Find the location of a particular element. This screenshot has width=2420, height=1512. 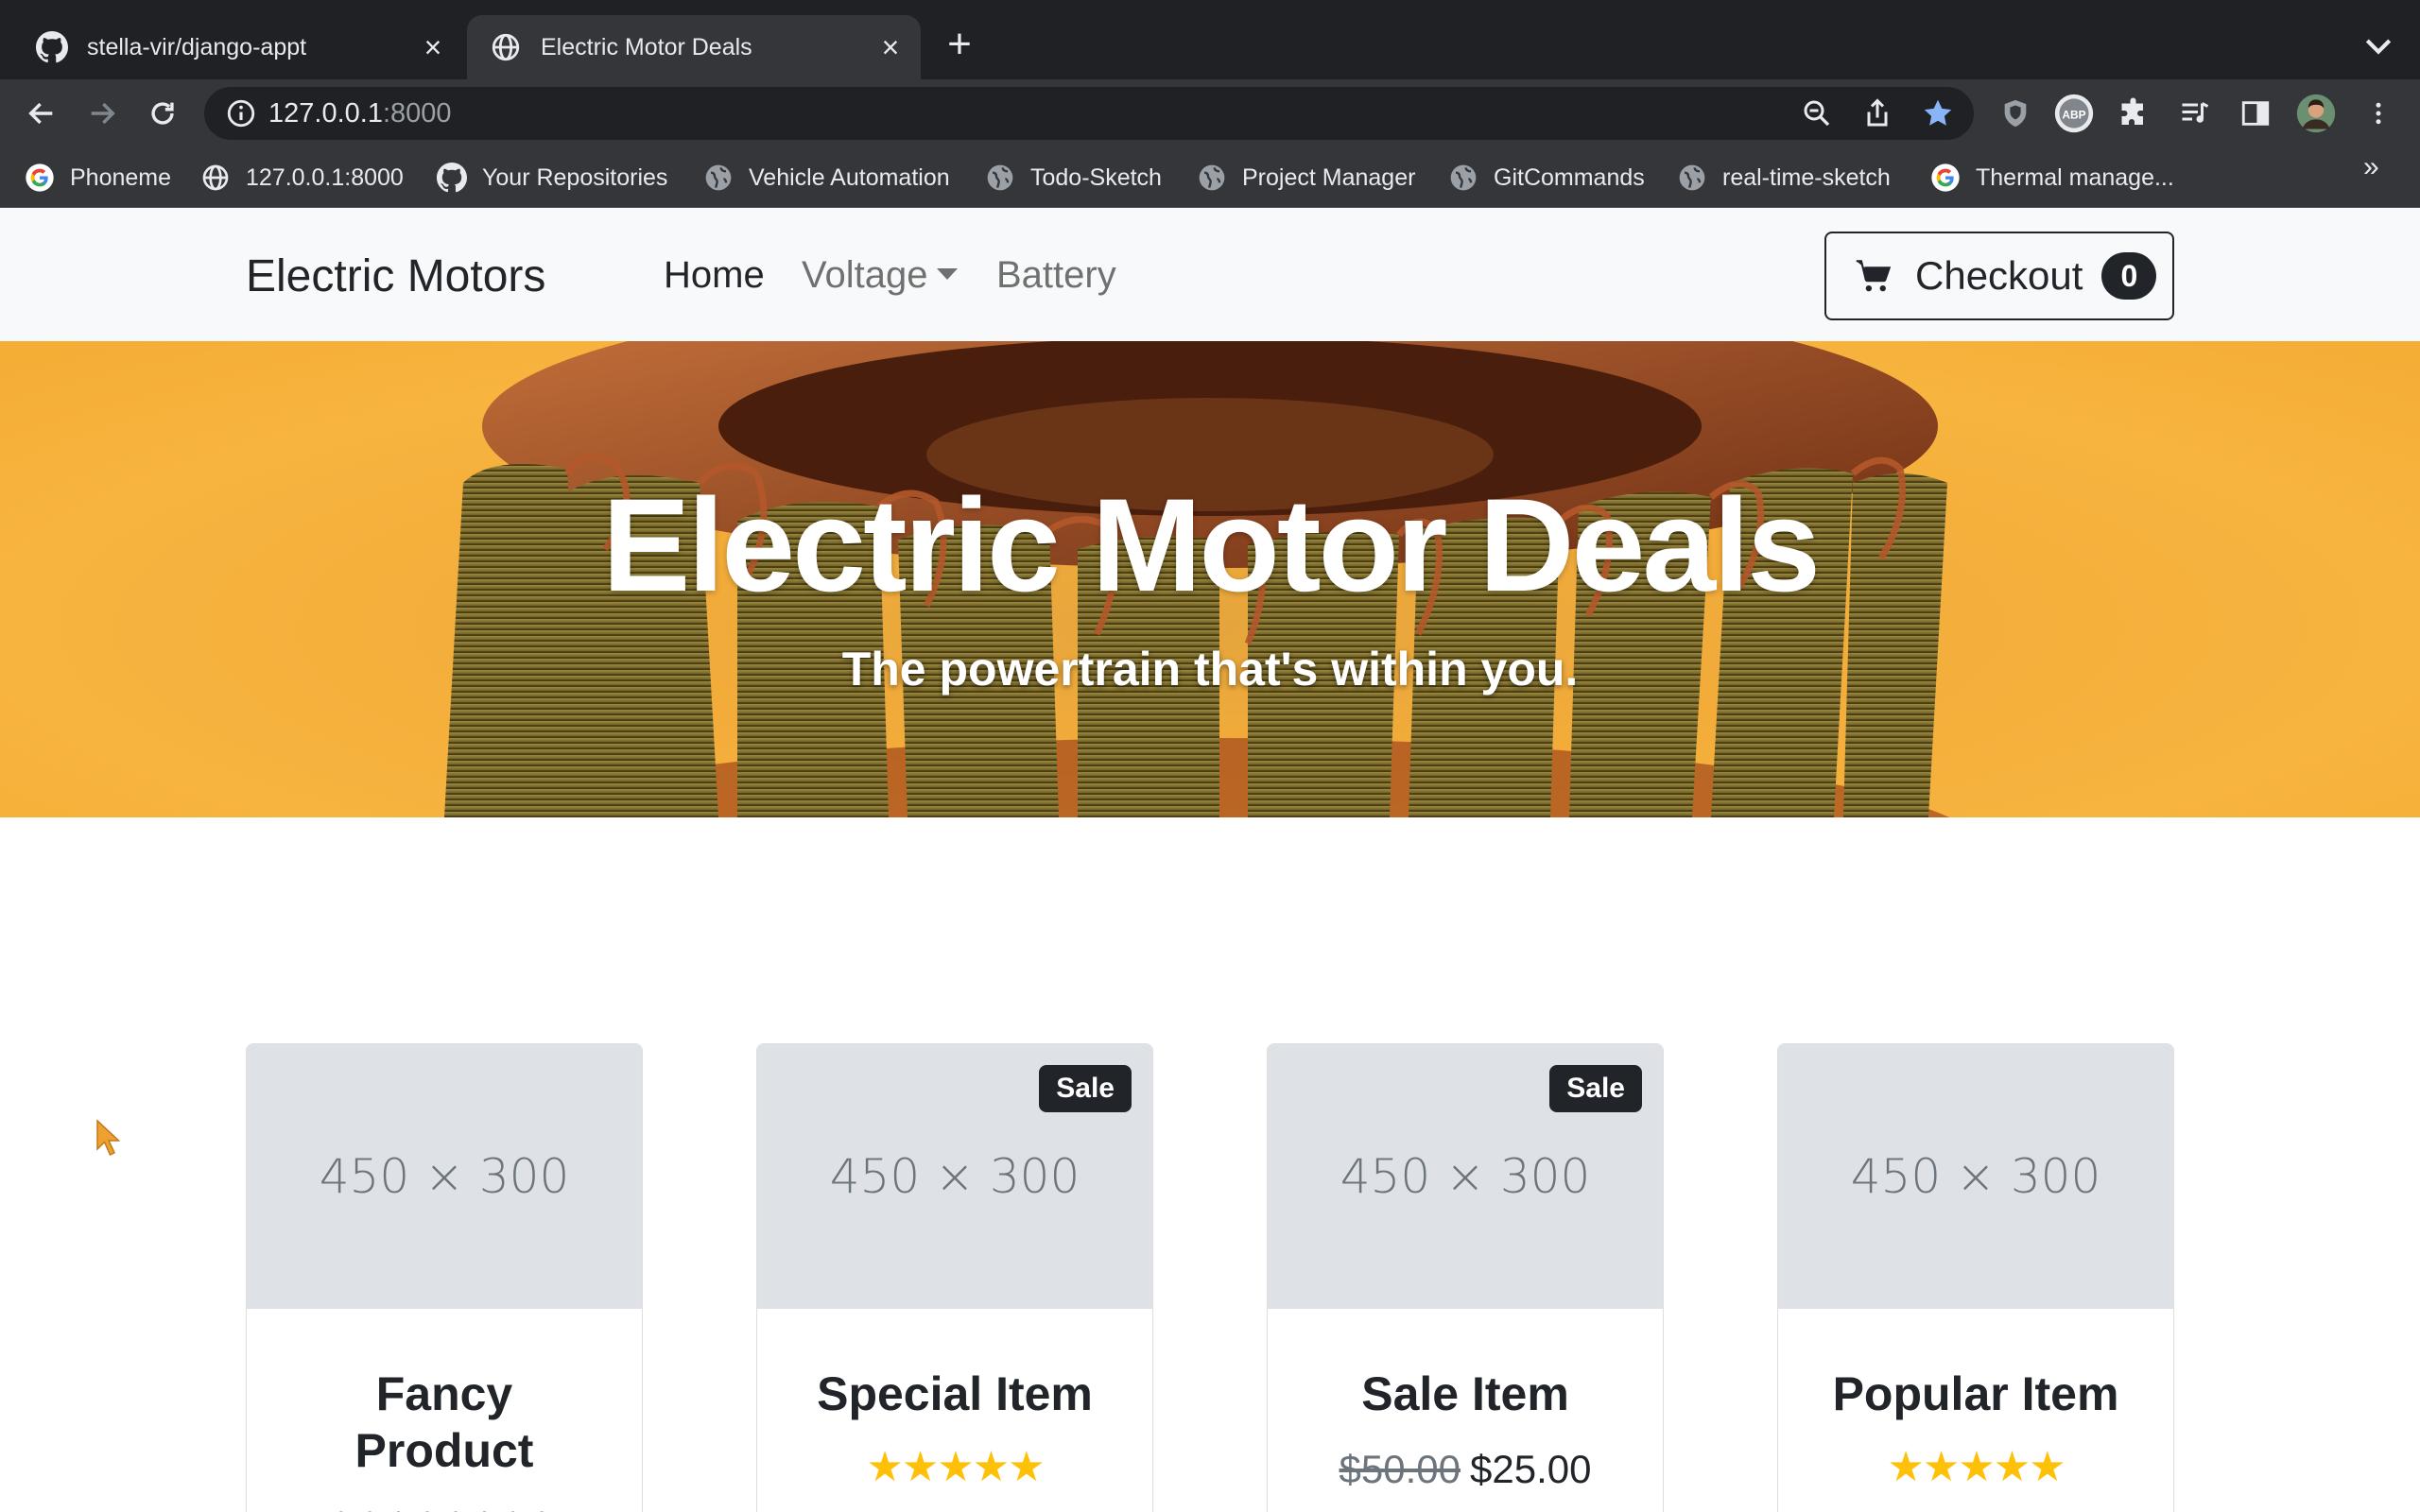

arrow-left-icon is located at coordinates (40, 113).